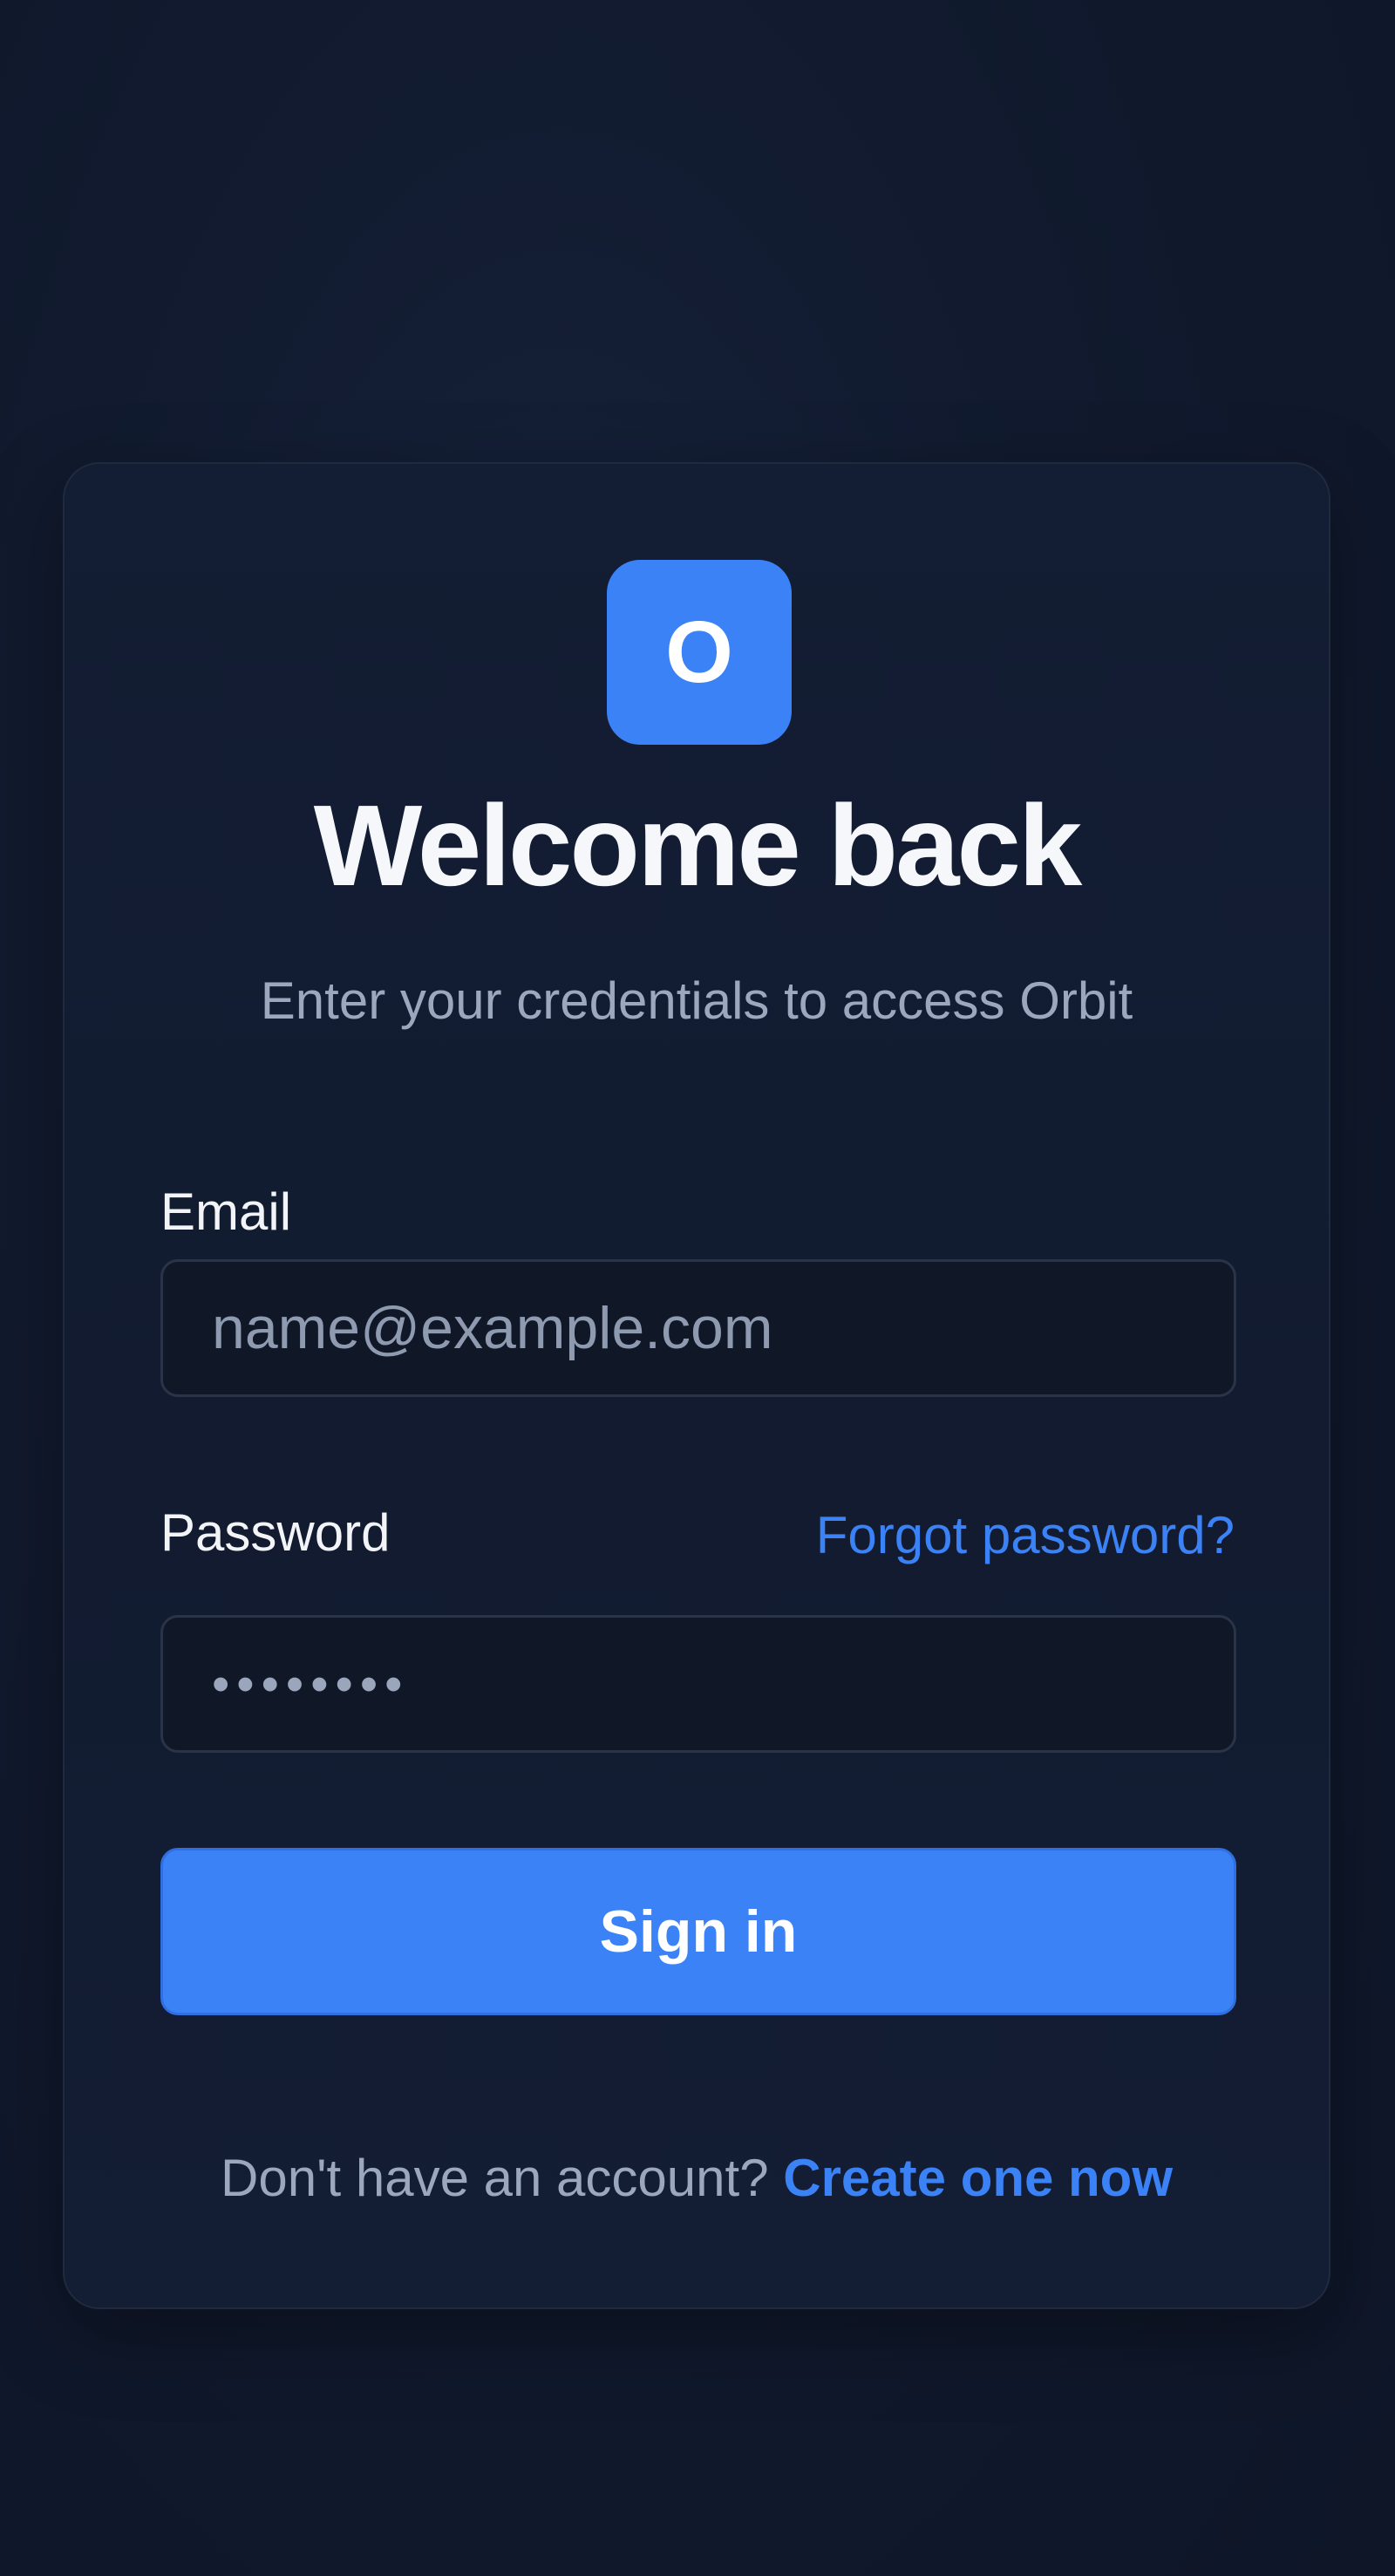 The image size is (1395, 2576). What do you see at coordinates (696, 1000) in the screenshot?
I see `page-subtitle: Enter your credentials to access Orbit` at bounding box center [696, 1000].